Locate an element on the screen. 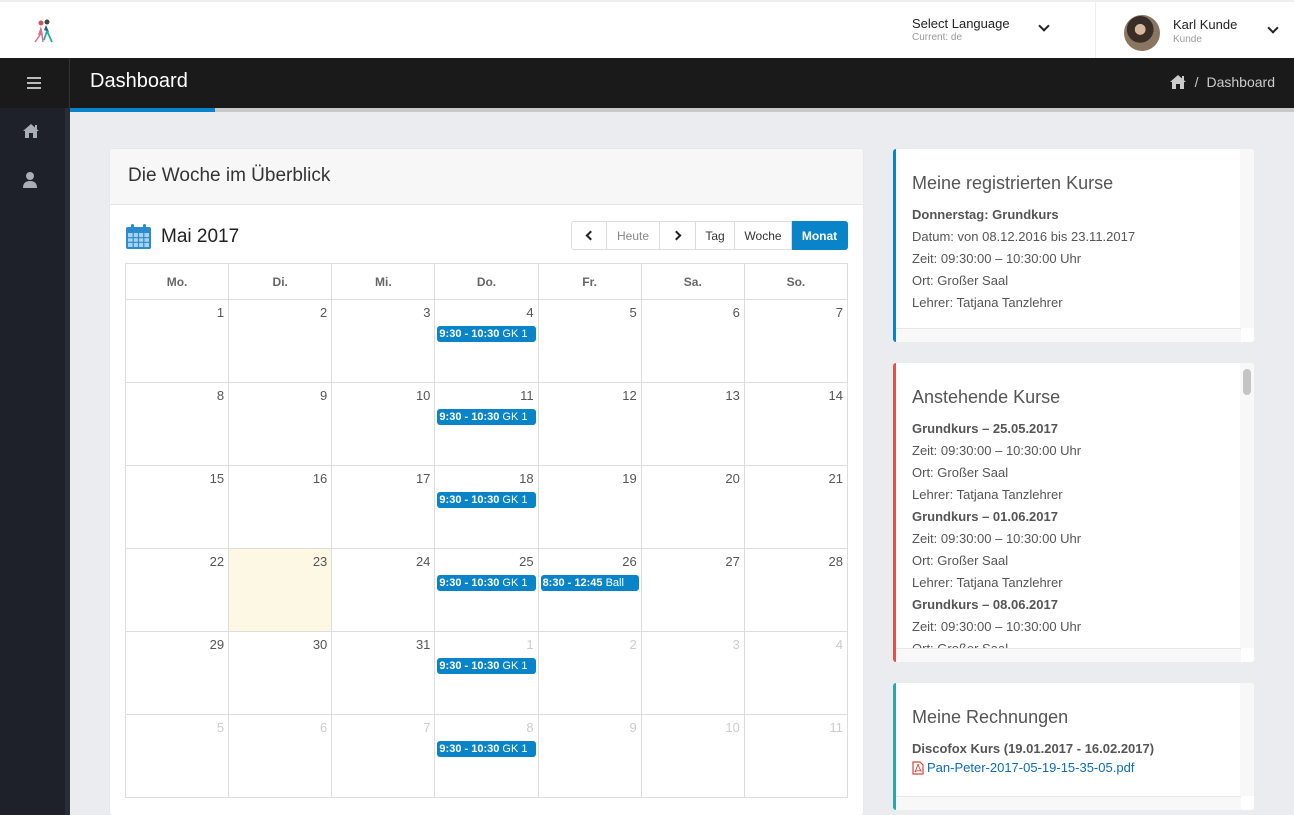  calendar-day: 13 is located at coordinates (692, 424).